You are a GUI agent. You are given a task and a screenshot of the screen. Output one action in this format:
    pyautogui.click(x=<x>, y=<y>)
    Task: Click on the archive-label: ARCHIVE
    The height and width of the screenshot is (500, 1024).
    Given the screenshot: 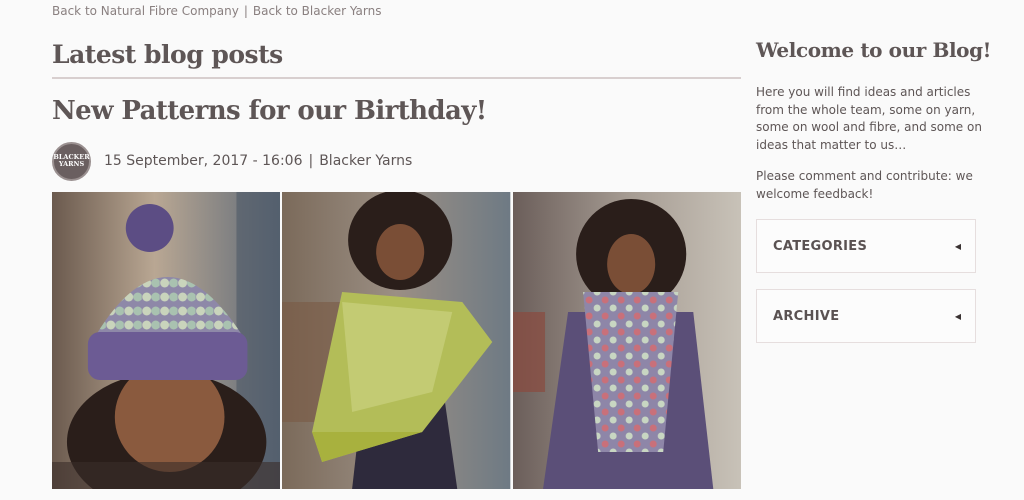 What is the action you would take?
    pyautogui.click(x=806, y=316)
    